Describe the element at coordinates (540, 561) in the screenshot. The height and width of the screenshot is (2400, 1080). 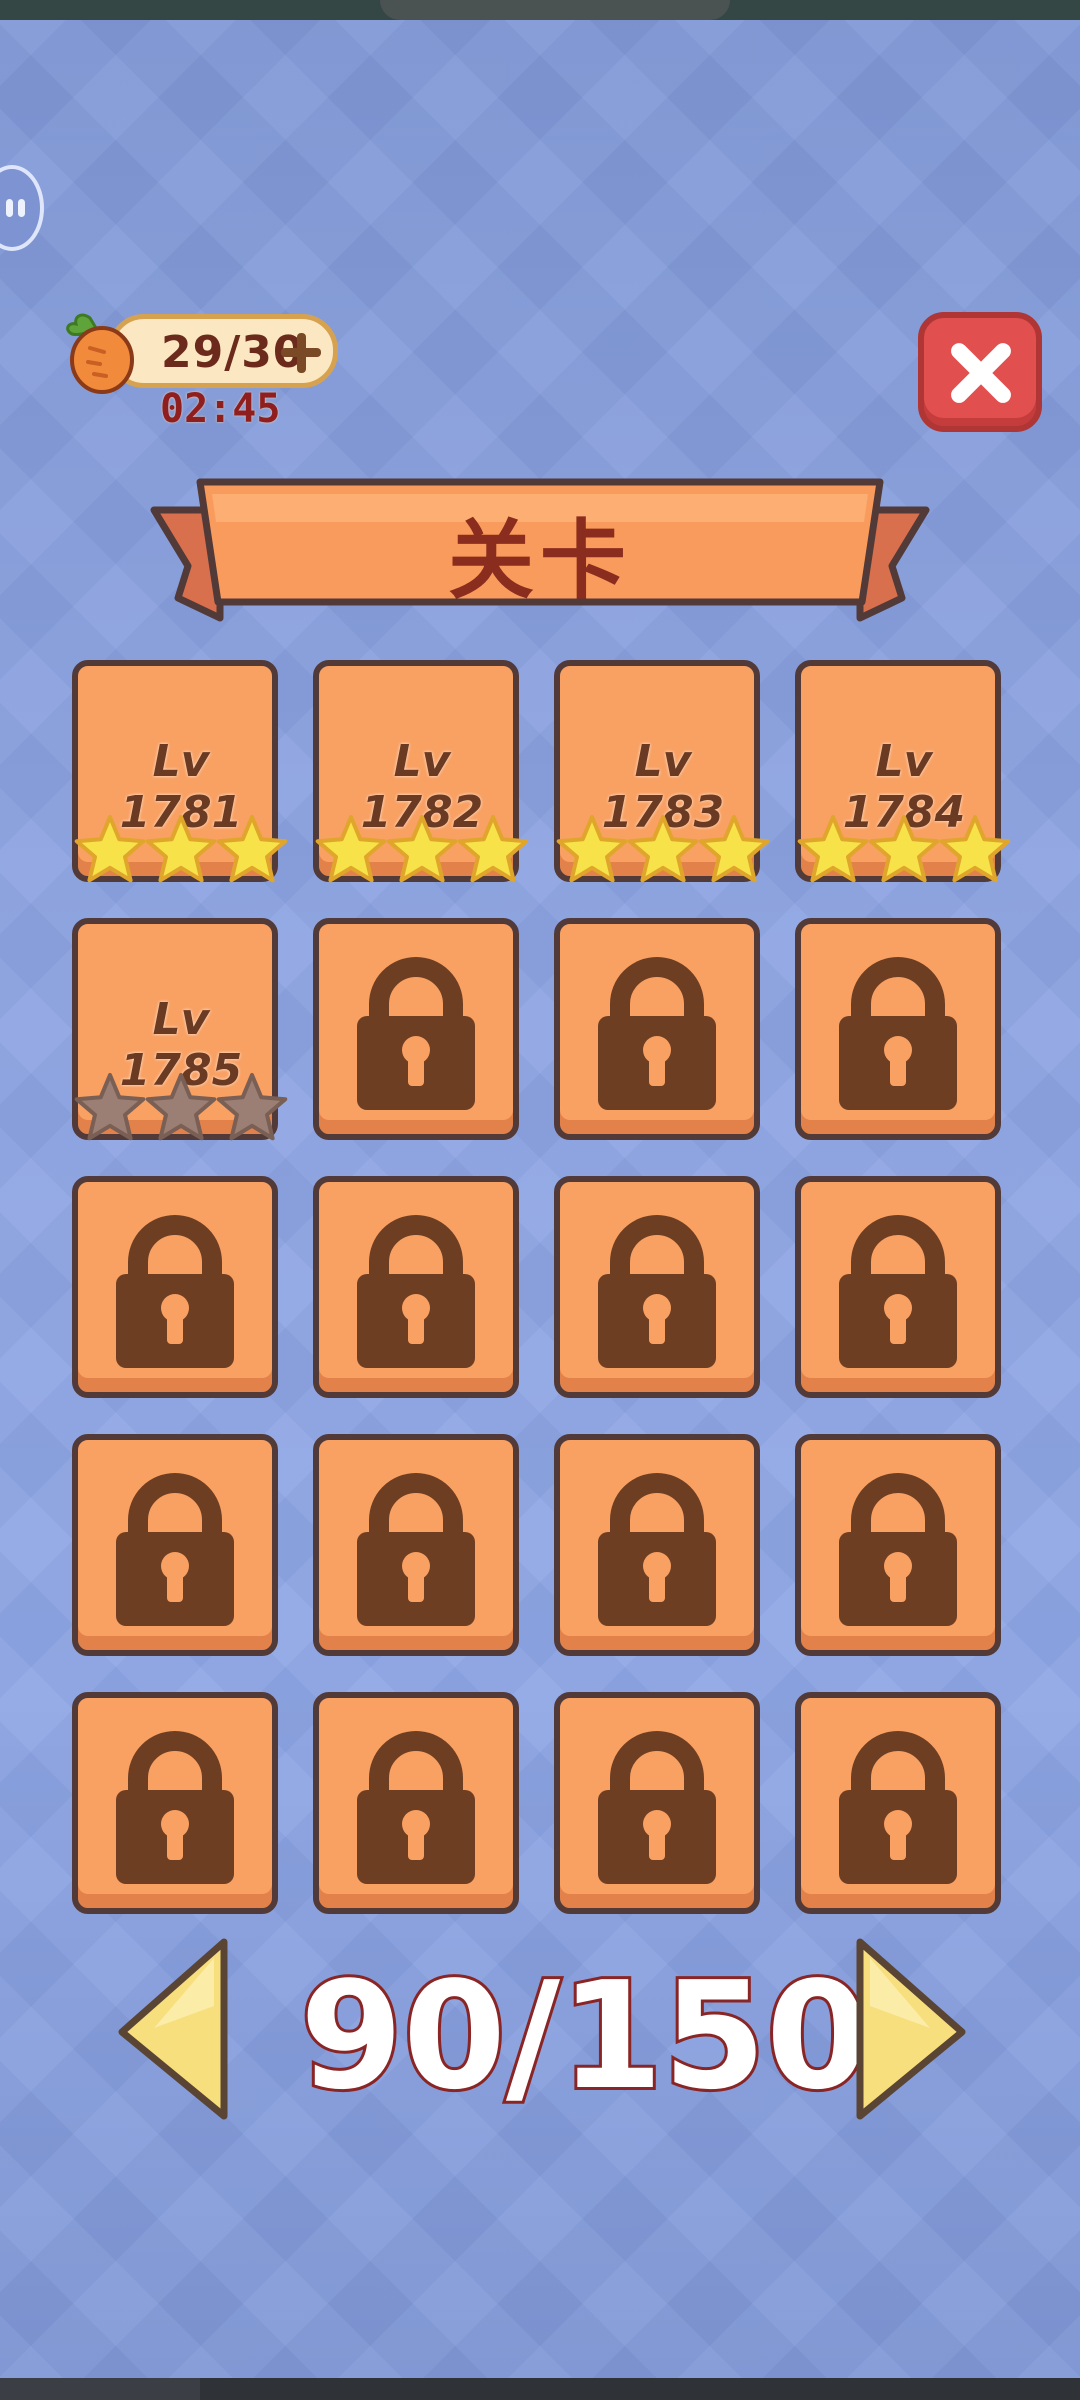
I see `page-title: 关卡` at that location.